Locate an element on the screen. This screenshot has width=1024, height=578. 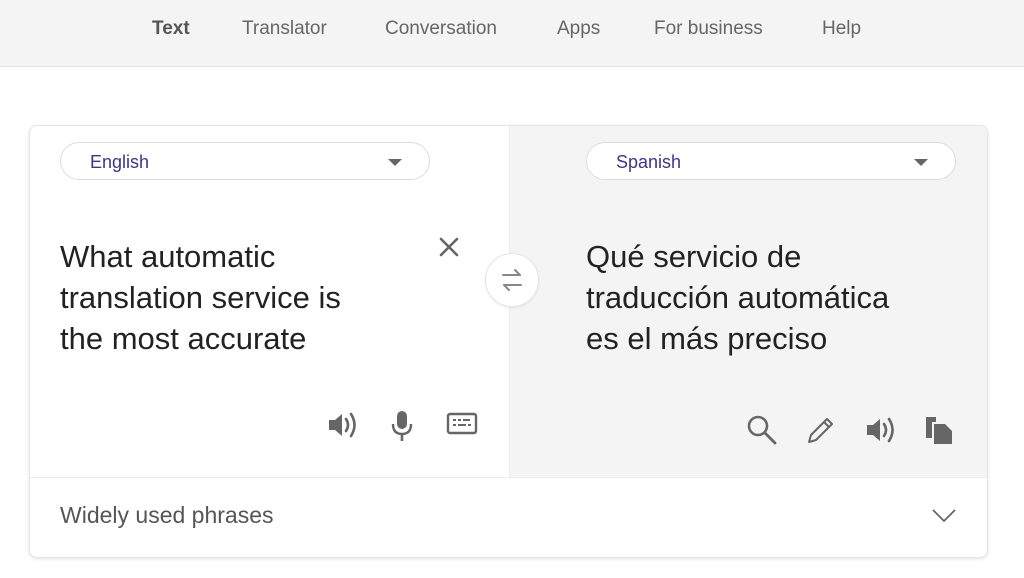
swap-languages-button is located at coordinates (512, 280).